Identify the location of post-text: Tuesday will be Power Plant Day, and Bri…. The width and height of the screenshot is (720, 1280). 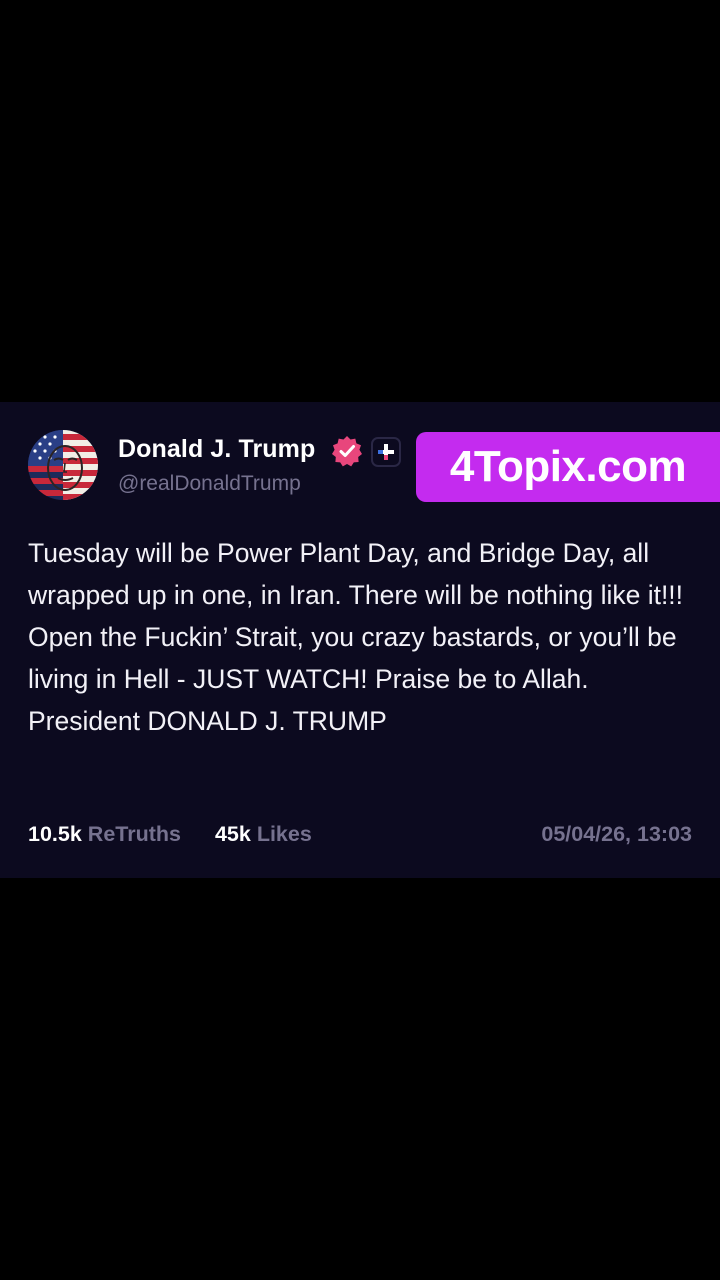
(356, 637).